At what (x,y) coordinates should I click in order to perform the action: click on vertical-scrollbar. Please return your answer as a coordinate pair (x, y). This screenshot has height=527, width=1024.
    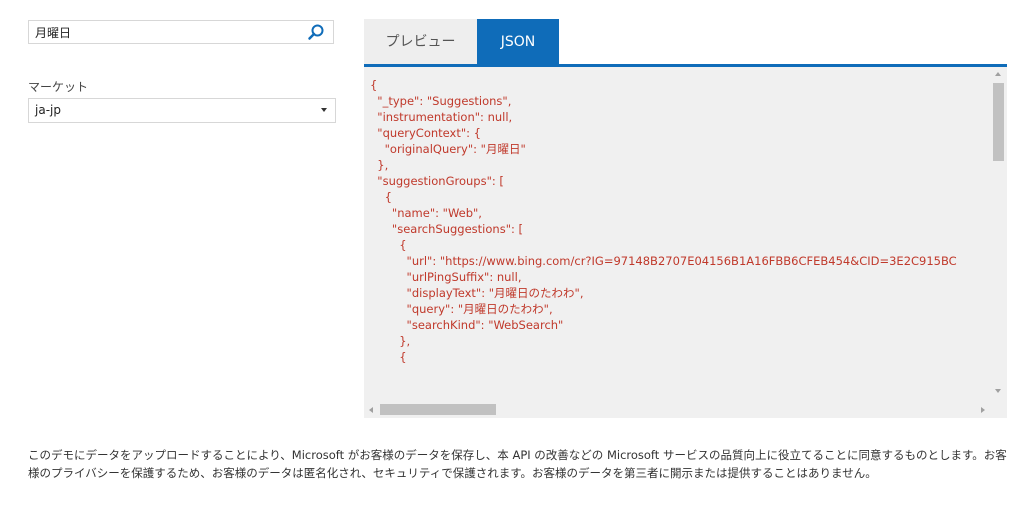
    Looking at the image, I should click on (998, 234).